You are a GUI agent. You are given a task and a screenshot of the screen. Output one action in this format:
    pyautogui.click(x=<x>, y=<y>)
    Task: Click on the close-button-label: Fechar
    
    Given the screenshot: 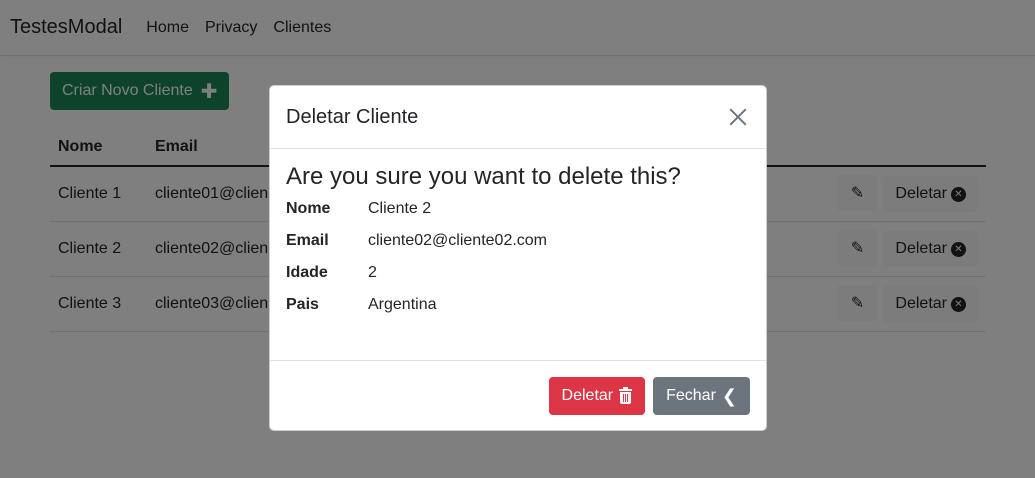 What is the action you would take?
    pyautogui.click(x=691, y=395)
    